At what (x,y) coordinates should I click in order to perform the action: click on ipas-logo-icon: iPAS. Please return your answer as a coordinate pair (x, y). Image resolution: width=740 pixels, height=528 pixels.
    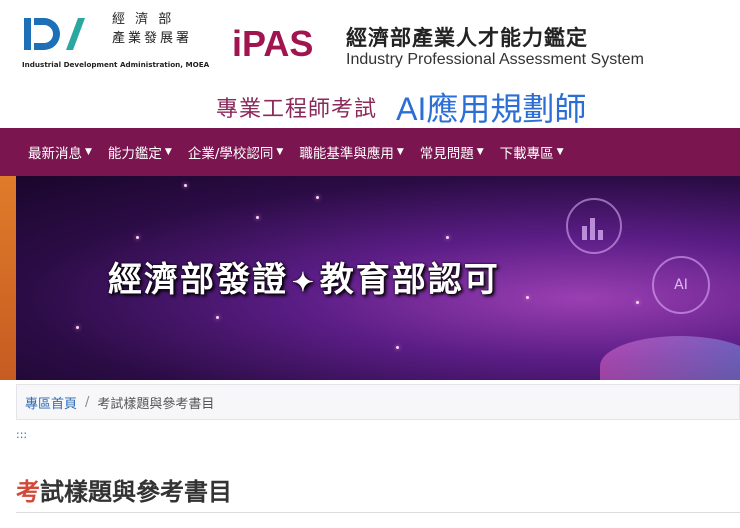
    Looking at the image, I should click on (282, 43).